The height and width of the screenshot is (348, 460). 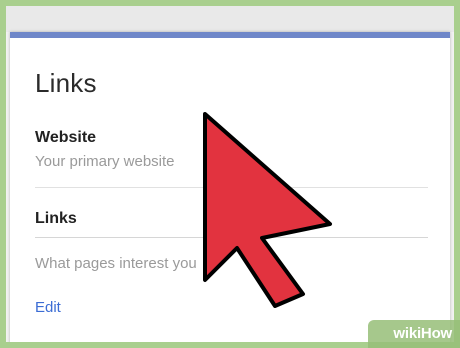 What do you see at coordinates (66, 83) in the screenshot?
I see `card-title: Links` at bounding box center [66, 83].